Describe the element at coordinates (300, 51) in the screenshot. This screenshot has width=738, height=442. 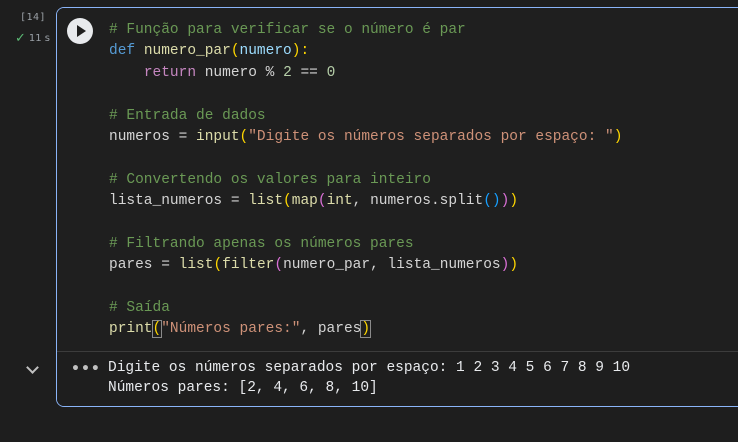
I see `code-token: ):` at that location.